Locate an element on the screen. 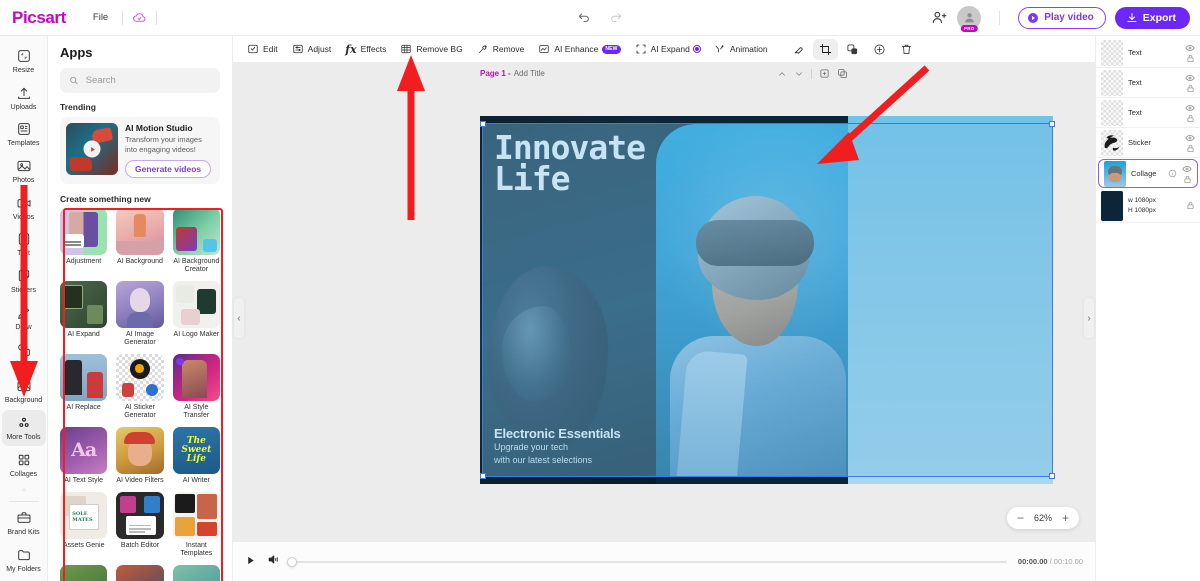  export-button: Export is located at coordinates (1152, 17).